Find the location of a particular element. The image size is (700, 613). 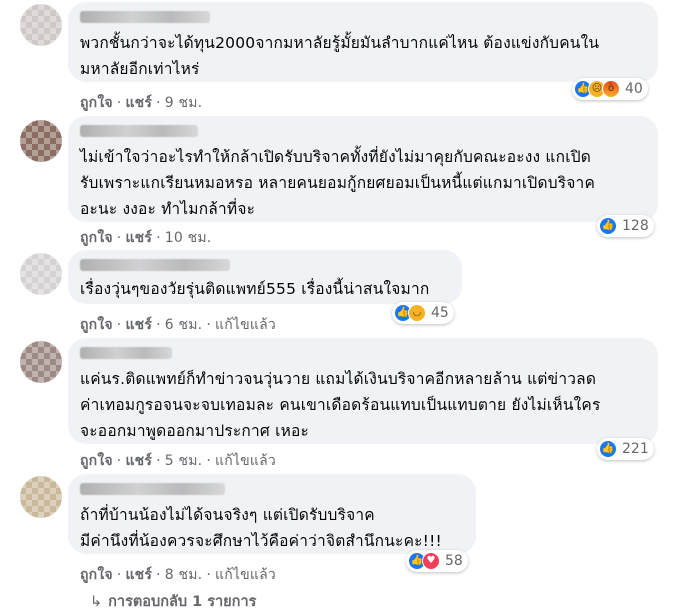

comment-actions: ถูกใจ · แชร์ · 8 ชม. · แก้ไขแล้ว is located at coordinates (178, 575).